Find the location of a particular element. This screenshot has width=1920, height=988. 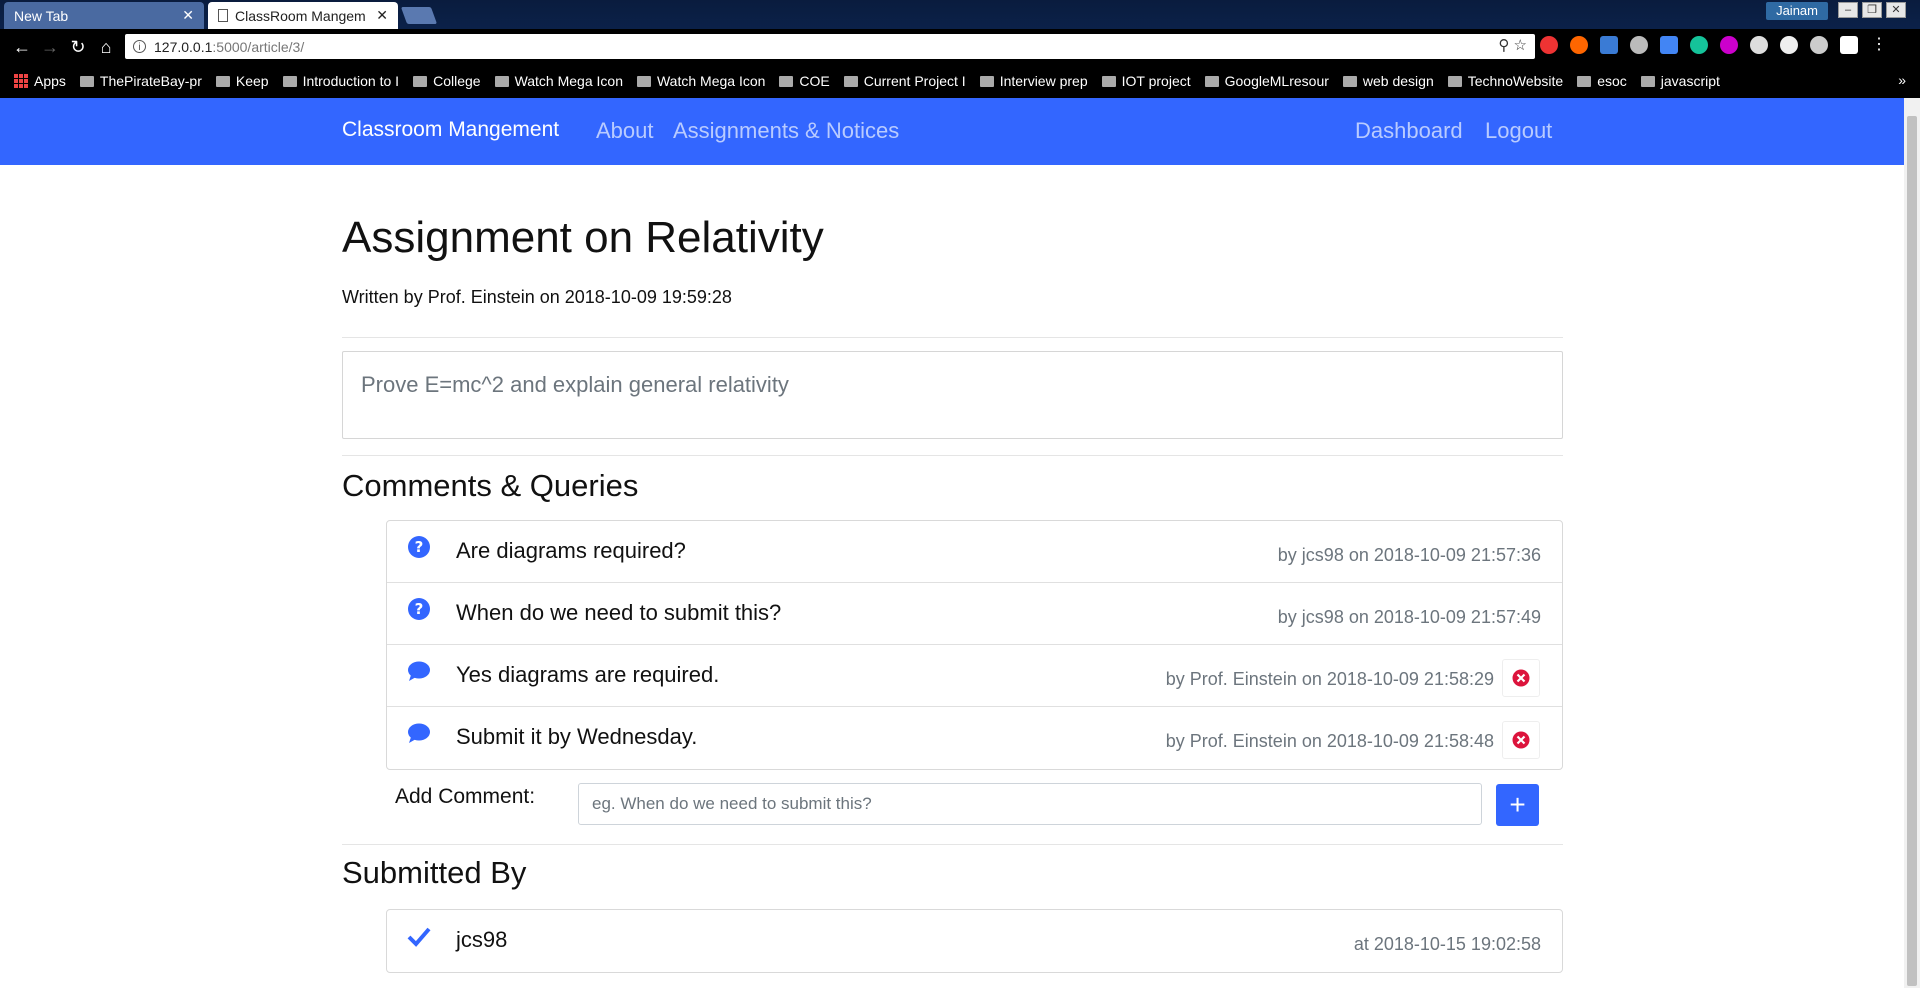

zoom-and-star-icons: ⚲ ☆ is located at coordinates (1512, 45).